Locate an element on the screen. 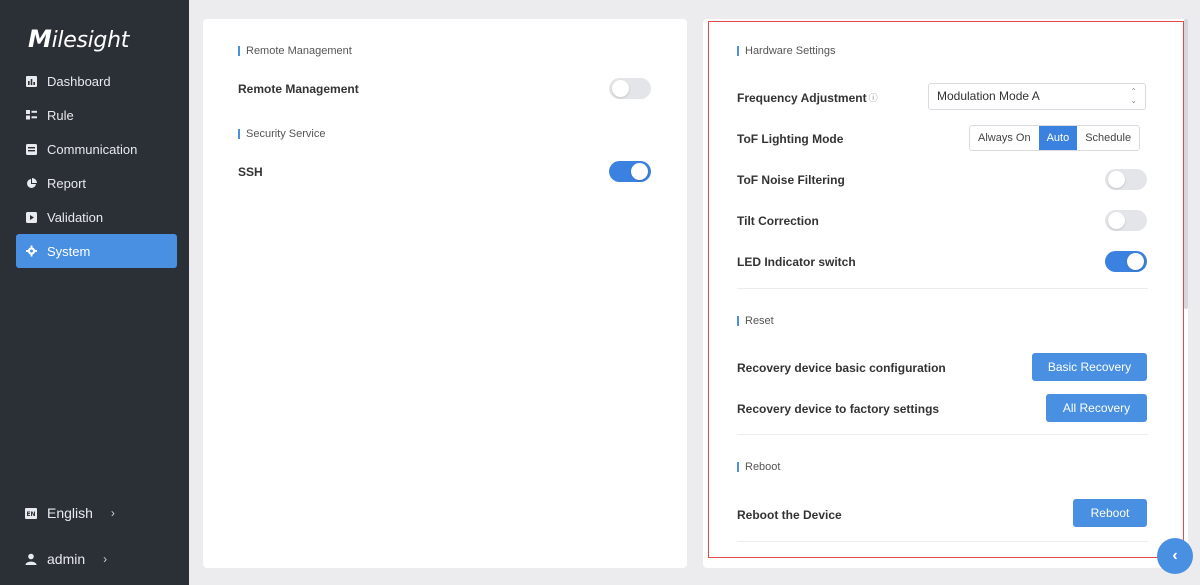  remote-management-toggle is located at coordinates (630, 88).